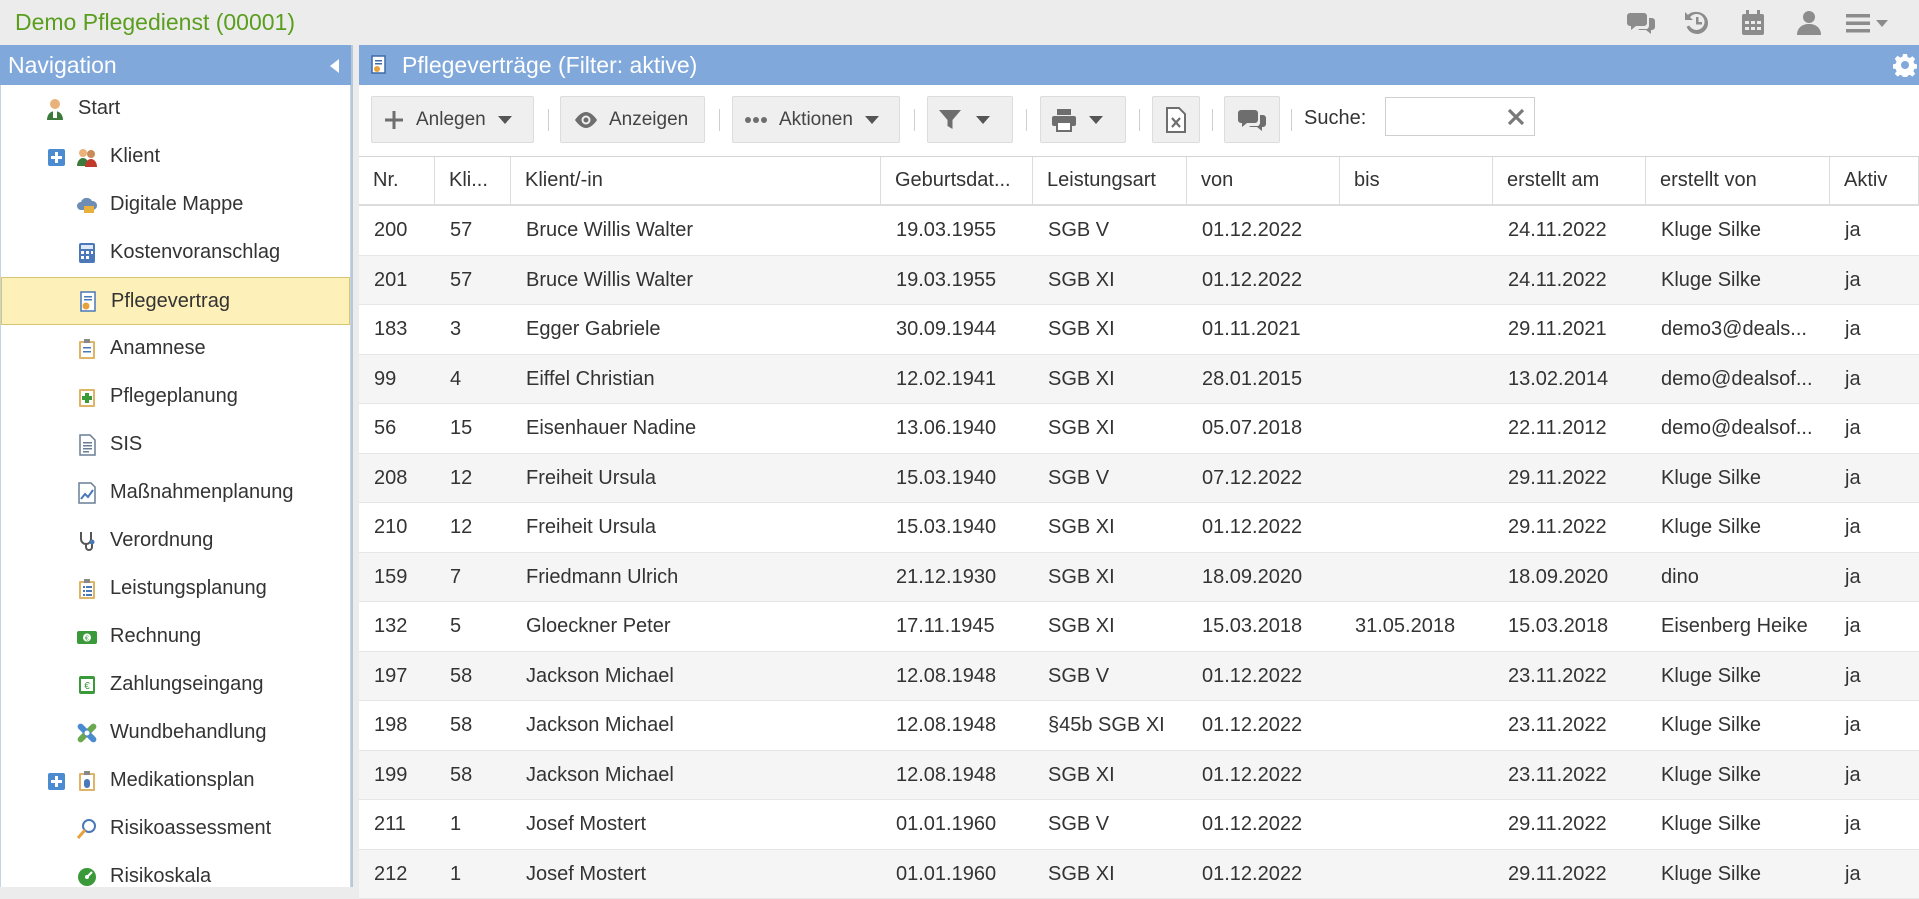 The image size is (1919, 899). I want to click on sidebar-item-label: SIS, so click(126, 444).